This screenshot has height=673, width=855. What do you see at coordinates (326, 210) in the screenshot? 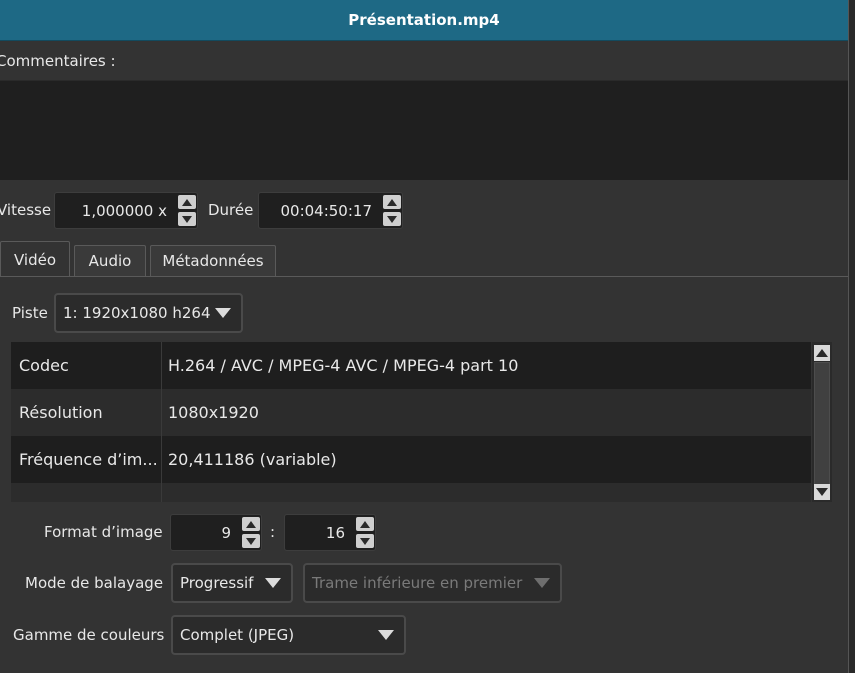
I see `duration-value: 00:04:50:17` at bounding box center [326, 210].